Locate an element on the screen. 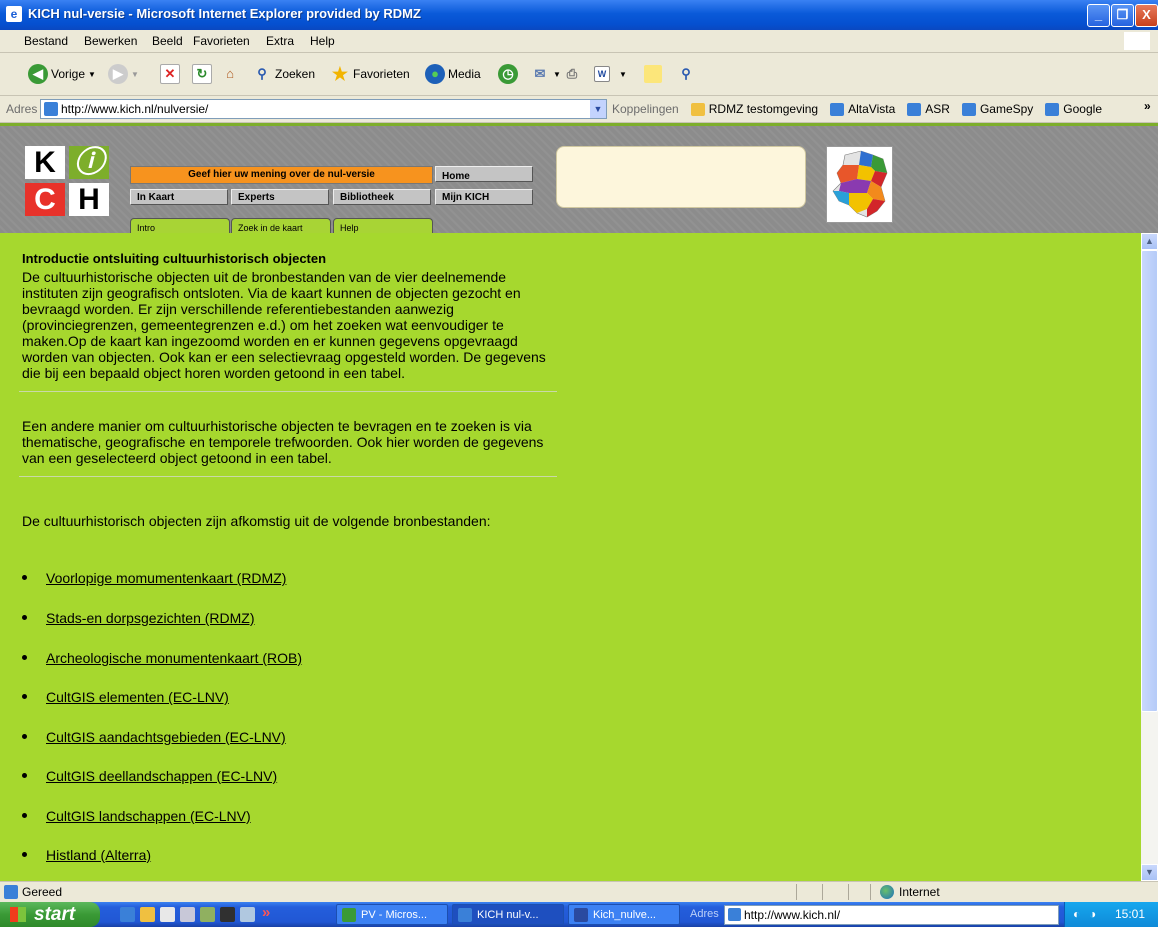 This screenshot has height=927, width=1158. menu-beeld: Beeld is located at coordinates (167, 41).